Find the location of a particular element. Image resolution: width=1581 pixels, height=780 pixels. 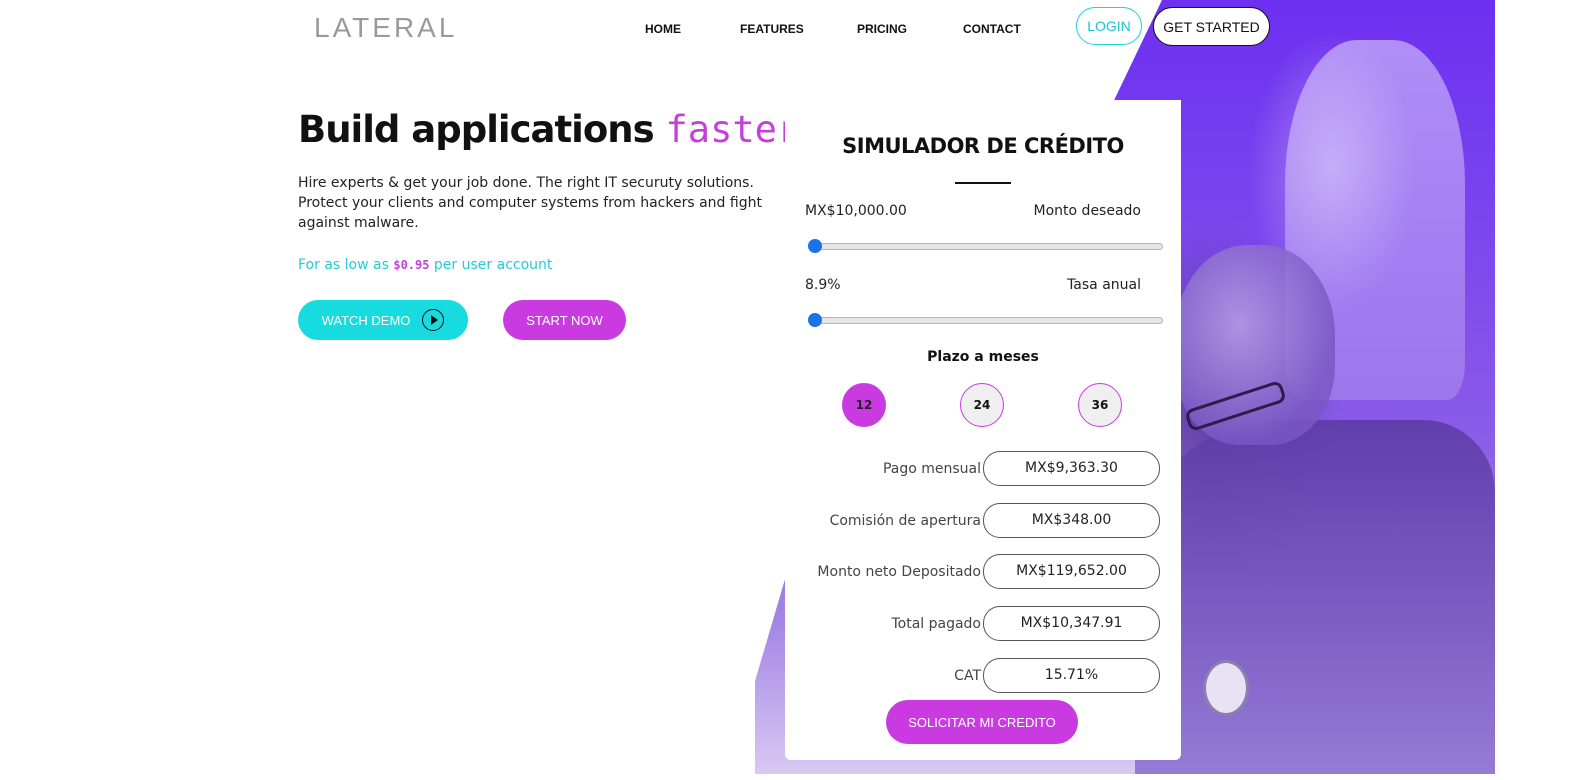

result-row-opening-fee: Comisión de apertura MX$348.00 is located at coordinates (973, 521).